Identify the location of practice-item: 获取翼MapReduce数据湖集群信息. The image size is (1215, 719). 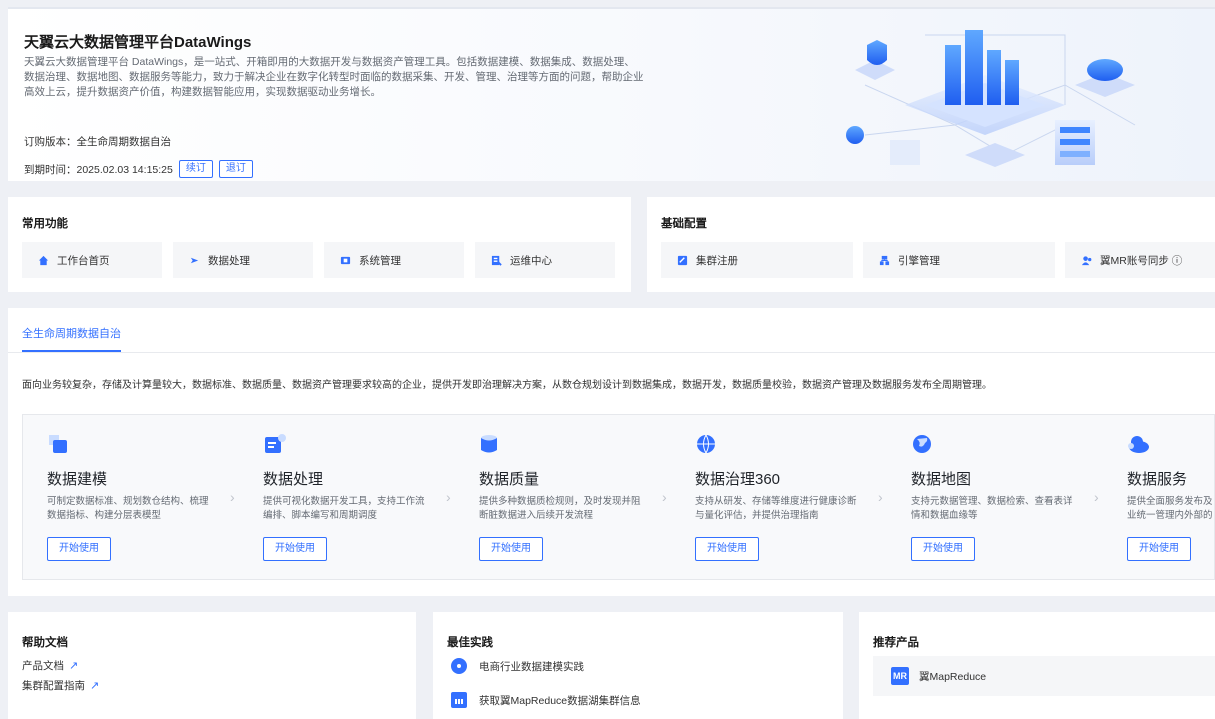
(546, 700).